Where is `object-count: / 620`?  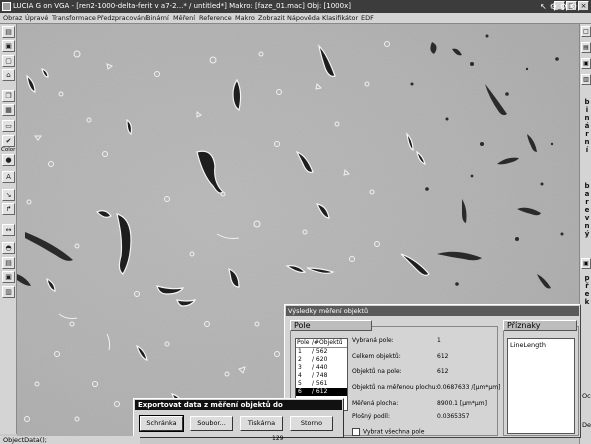 object-count: / 620 is located at coordinates (320, 359).